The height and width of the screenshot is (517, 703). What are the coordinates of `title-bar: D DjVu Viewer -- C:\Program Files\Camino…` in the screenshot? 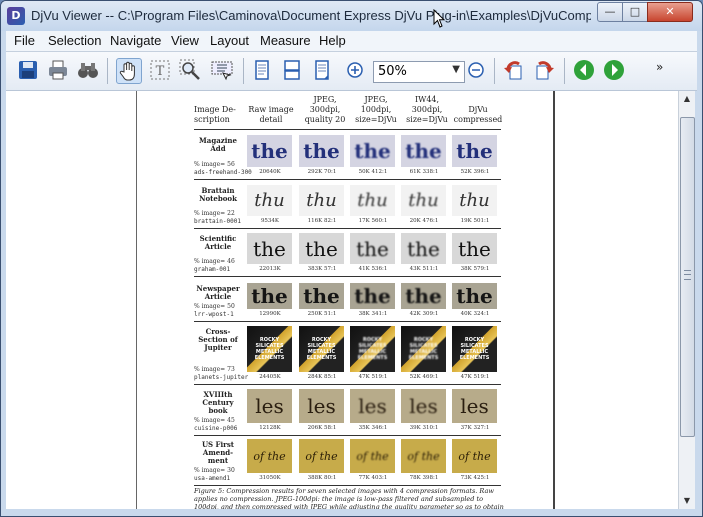 It's located at (351, 16).